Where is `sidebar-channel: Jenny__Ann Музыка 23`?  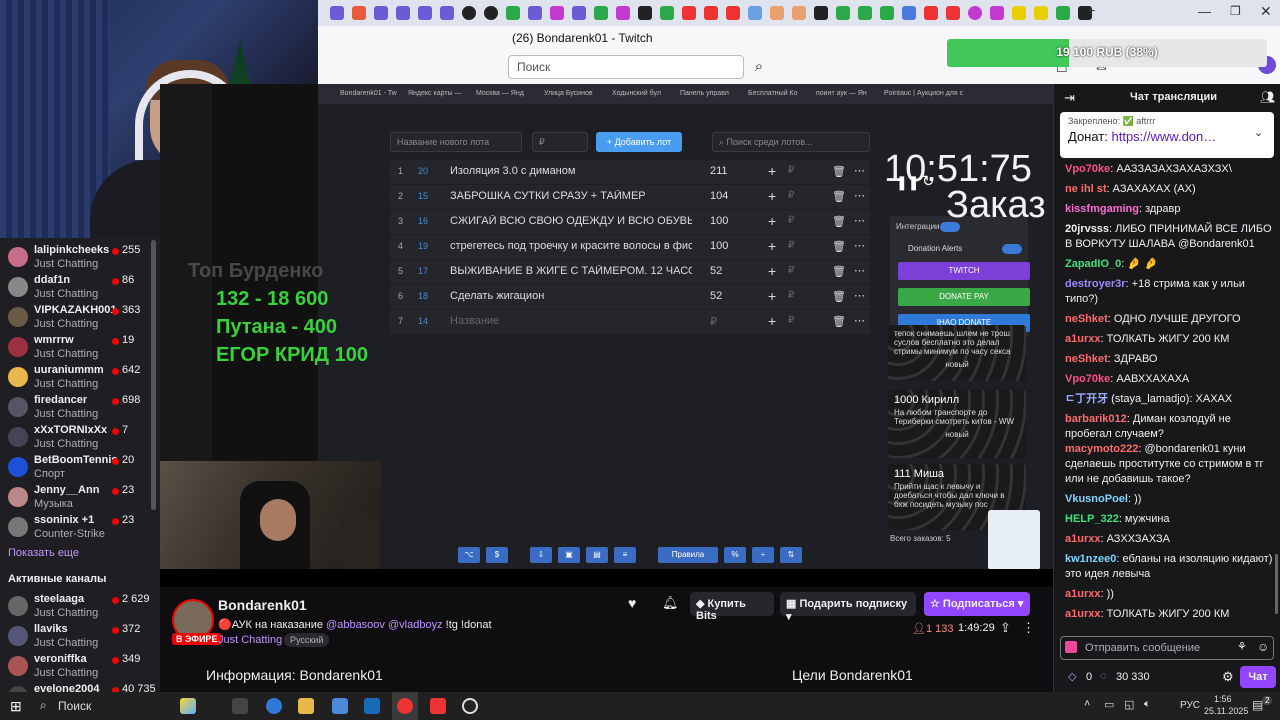 sidebar-channel: Jenny__Ann Музыка 23 is located at coordinates (83, 499).